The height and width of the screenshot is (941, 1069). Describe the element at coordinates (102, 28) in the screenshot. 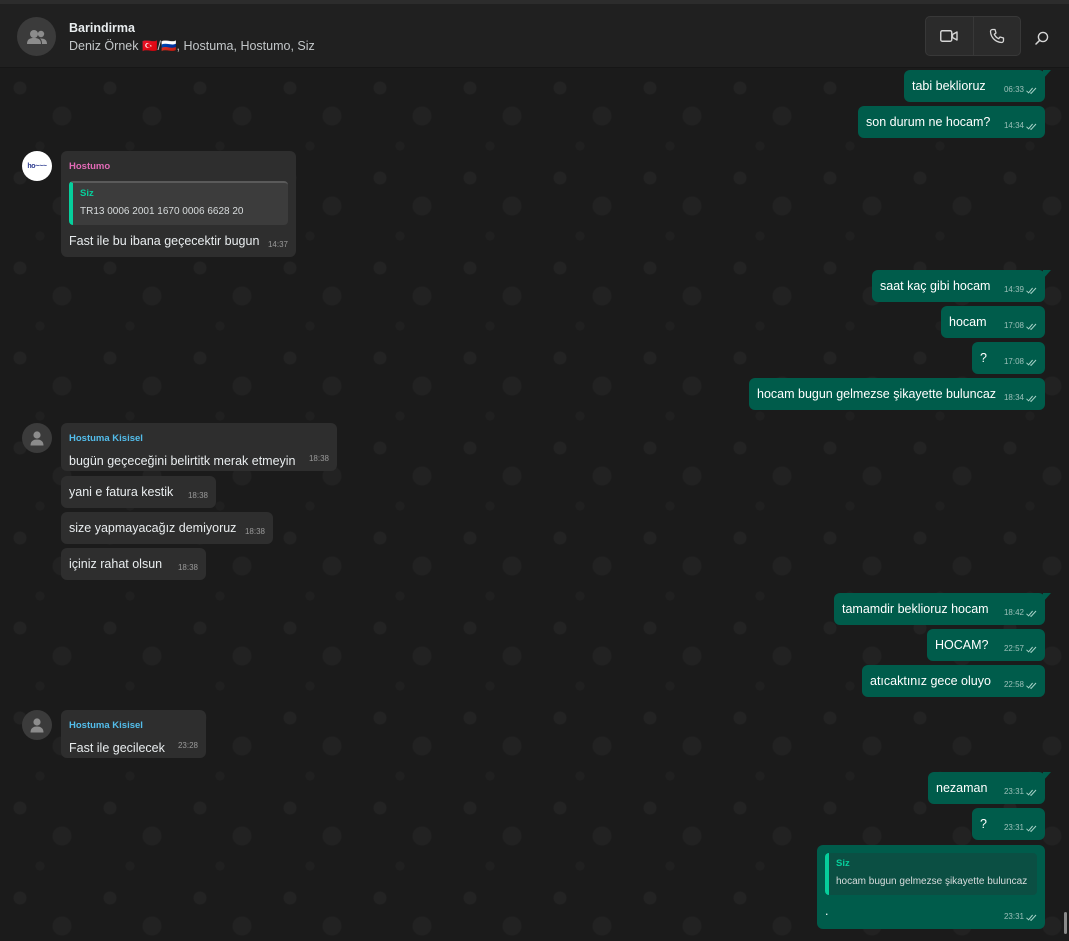

I see `chat-title: Barindirma` at that location.